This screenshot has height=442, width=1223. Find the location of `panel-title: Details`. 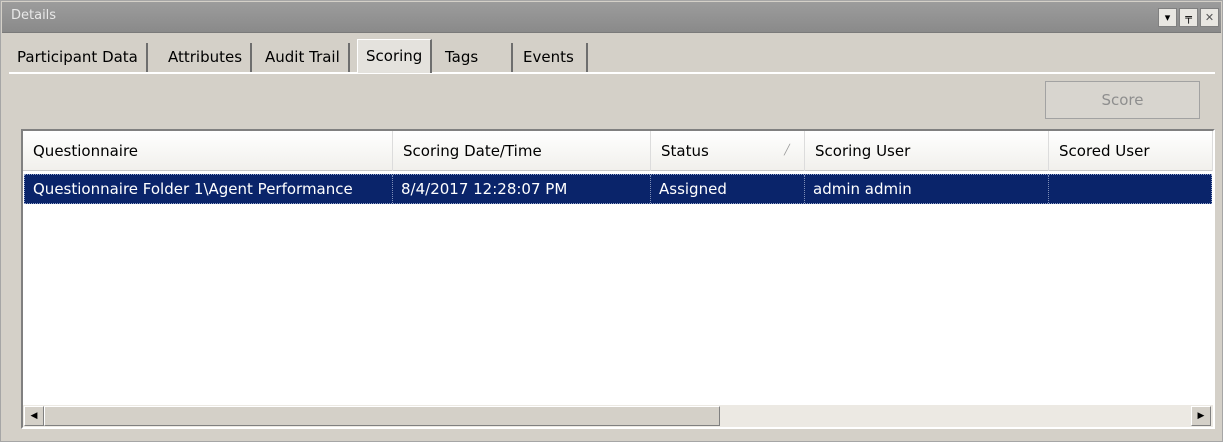

panel-title: Details is located at coordinates (34, 15).